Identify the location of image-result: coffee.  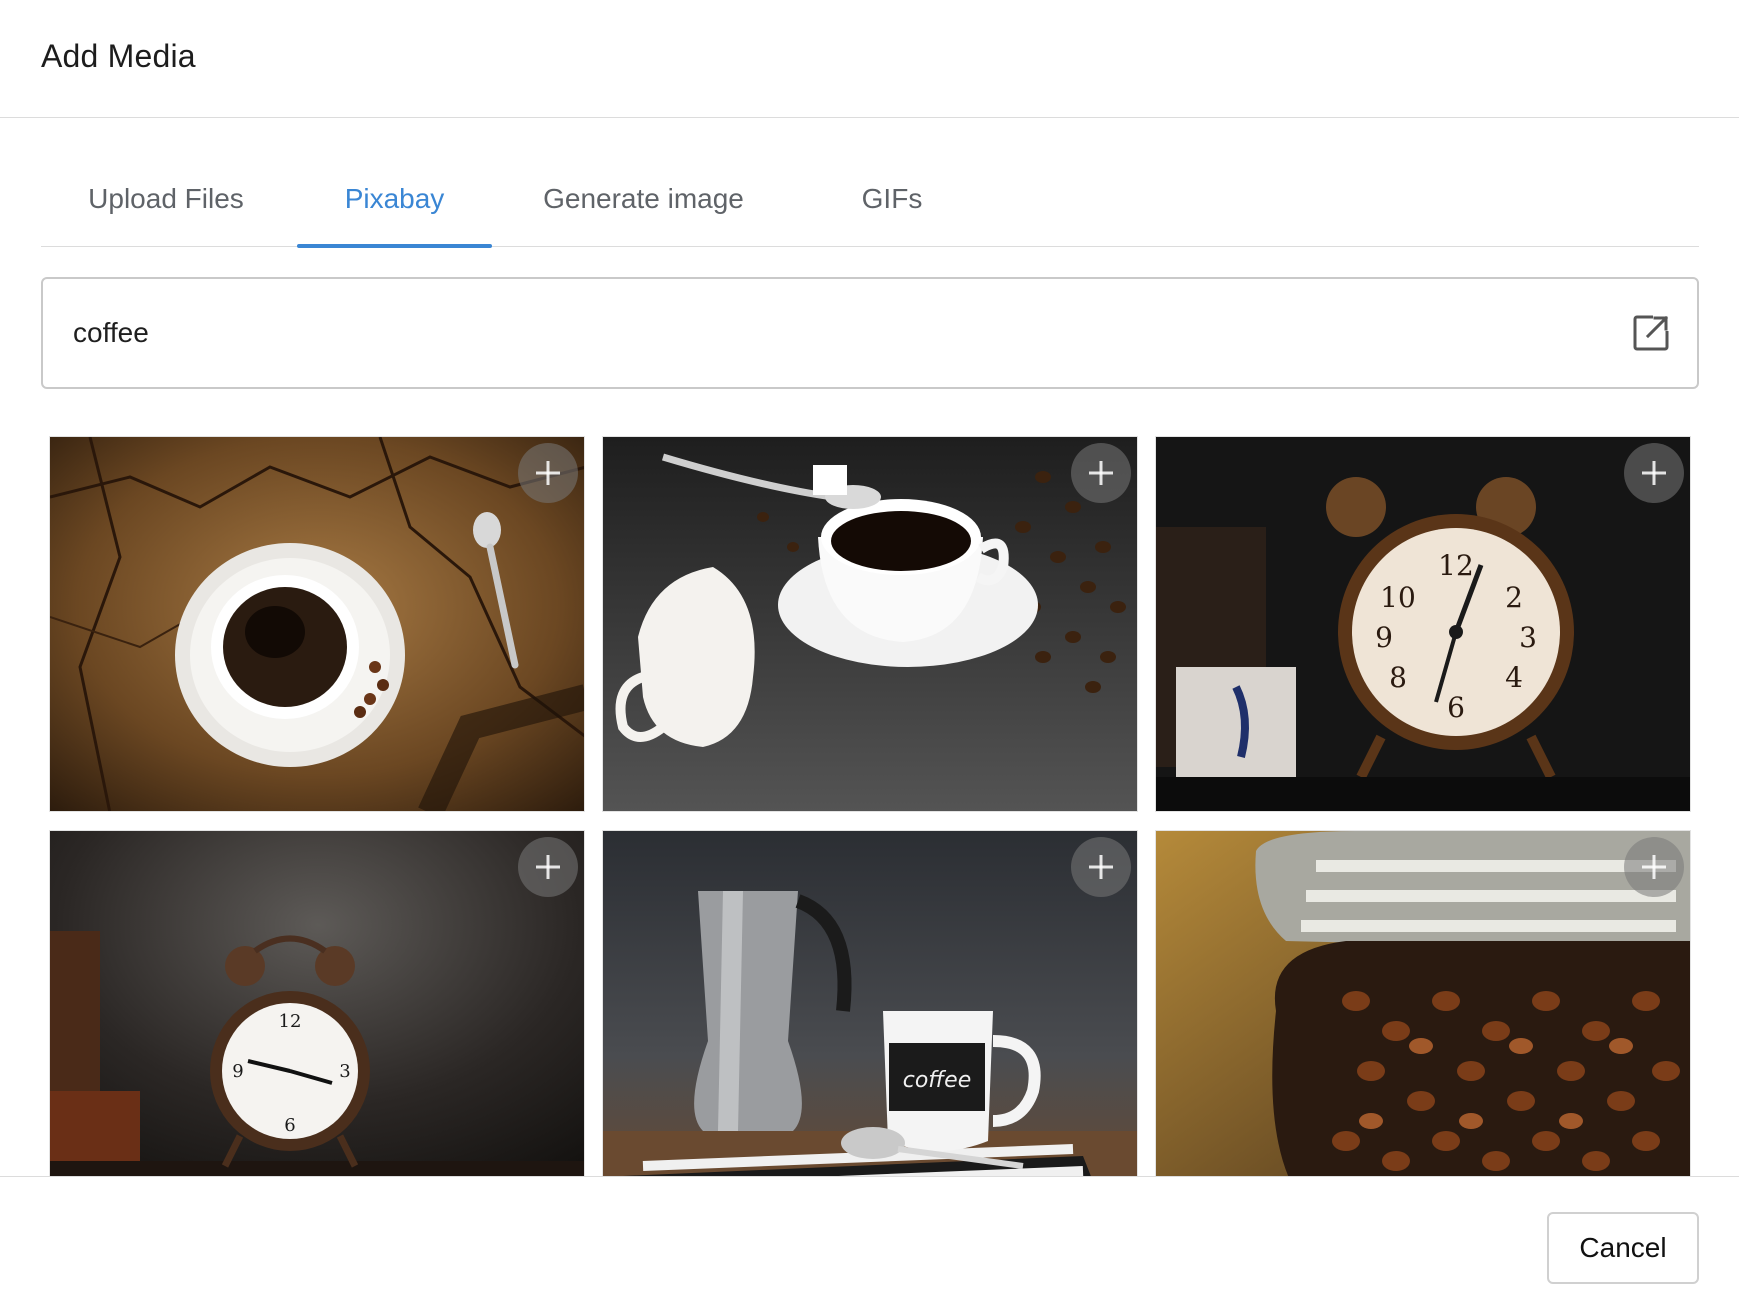
(870, 1003).